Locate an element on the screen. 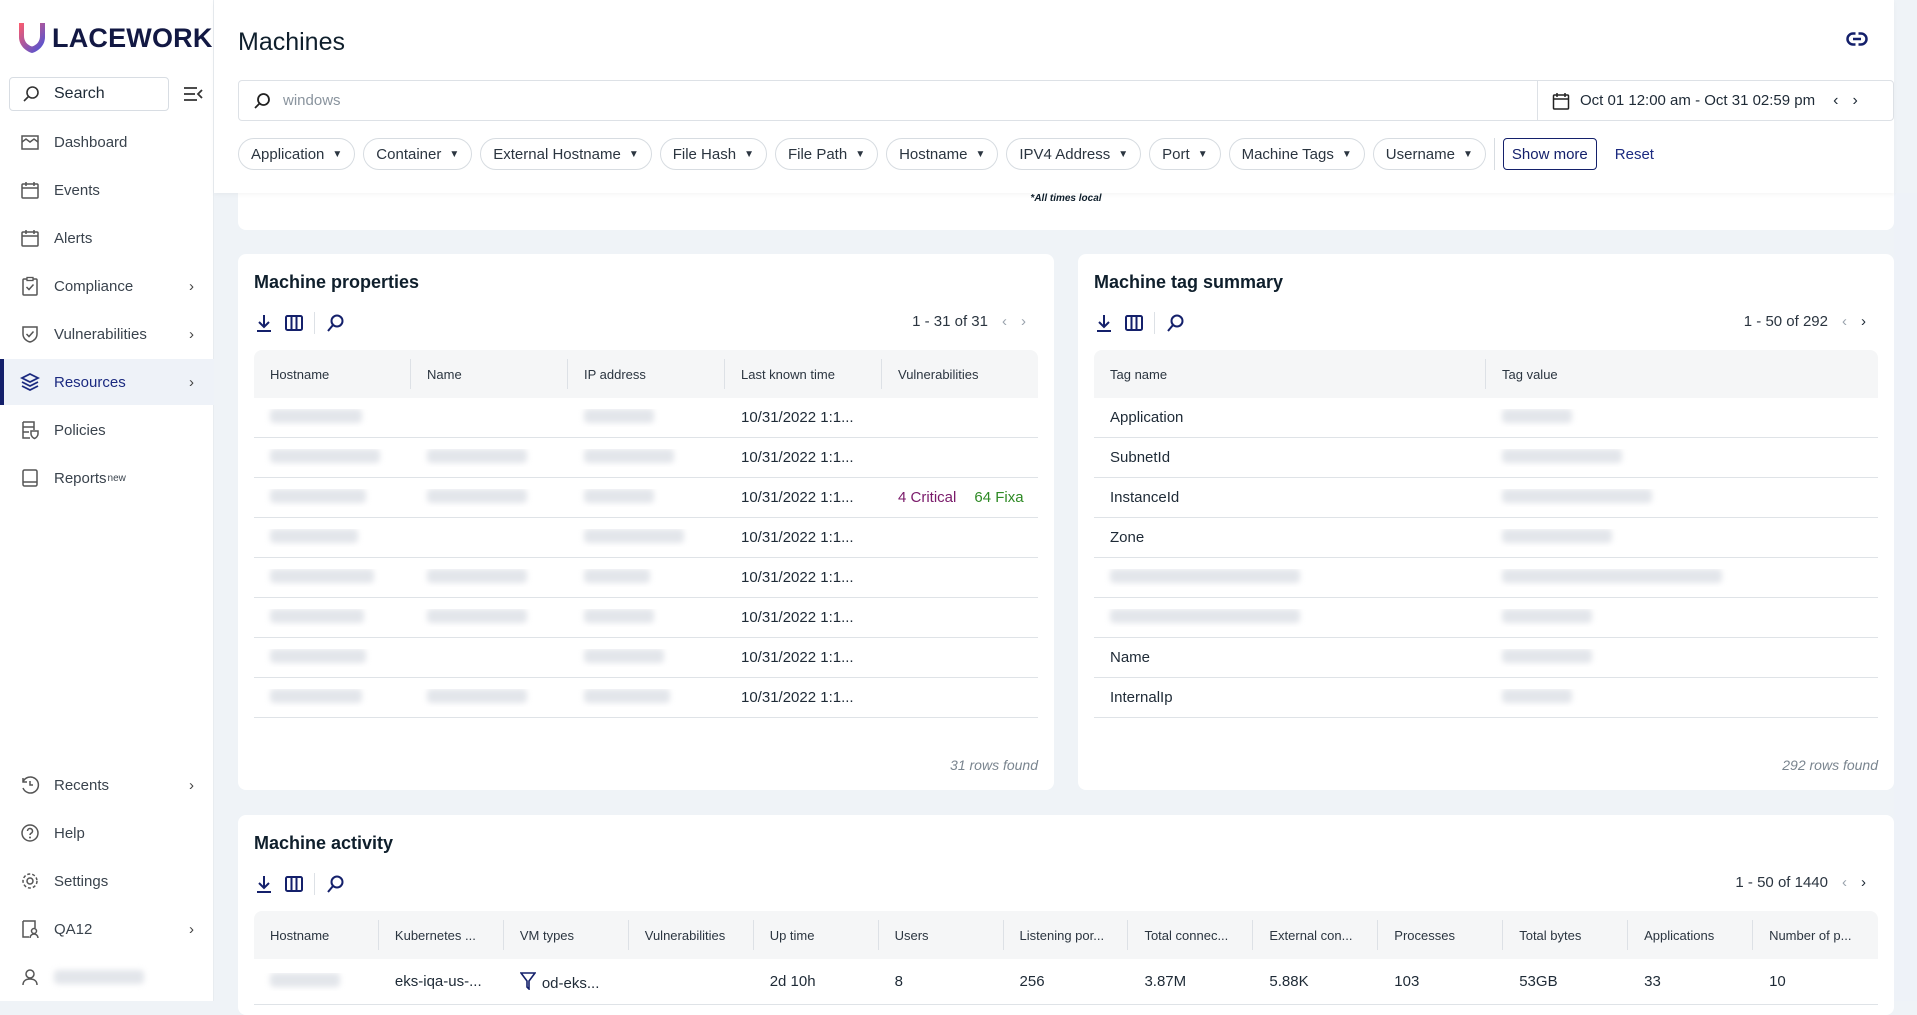  column-header: Total bytes is located at coordinates (1566, 935).